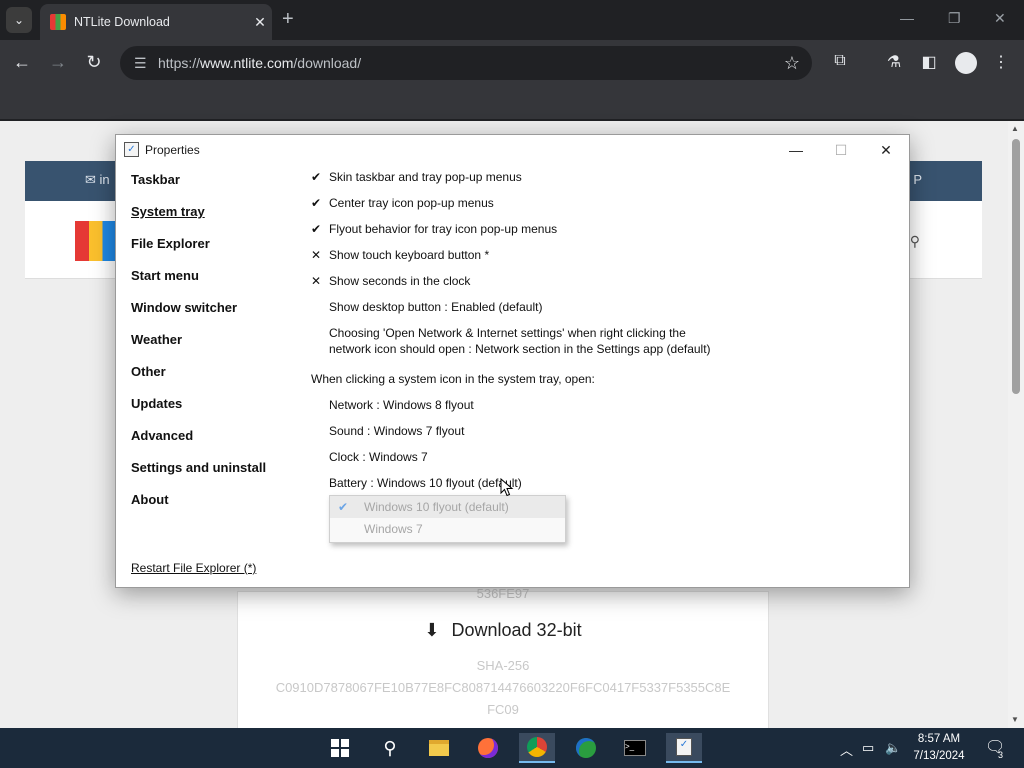  What do you see at coordinates (601, 286) in the screenshot?
I see `option-show-seconds: ✕ Show seconds in the clock` at bounding box center [601, 286].